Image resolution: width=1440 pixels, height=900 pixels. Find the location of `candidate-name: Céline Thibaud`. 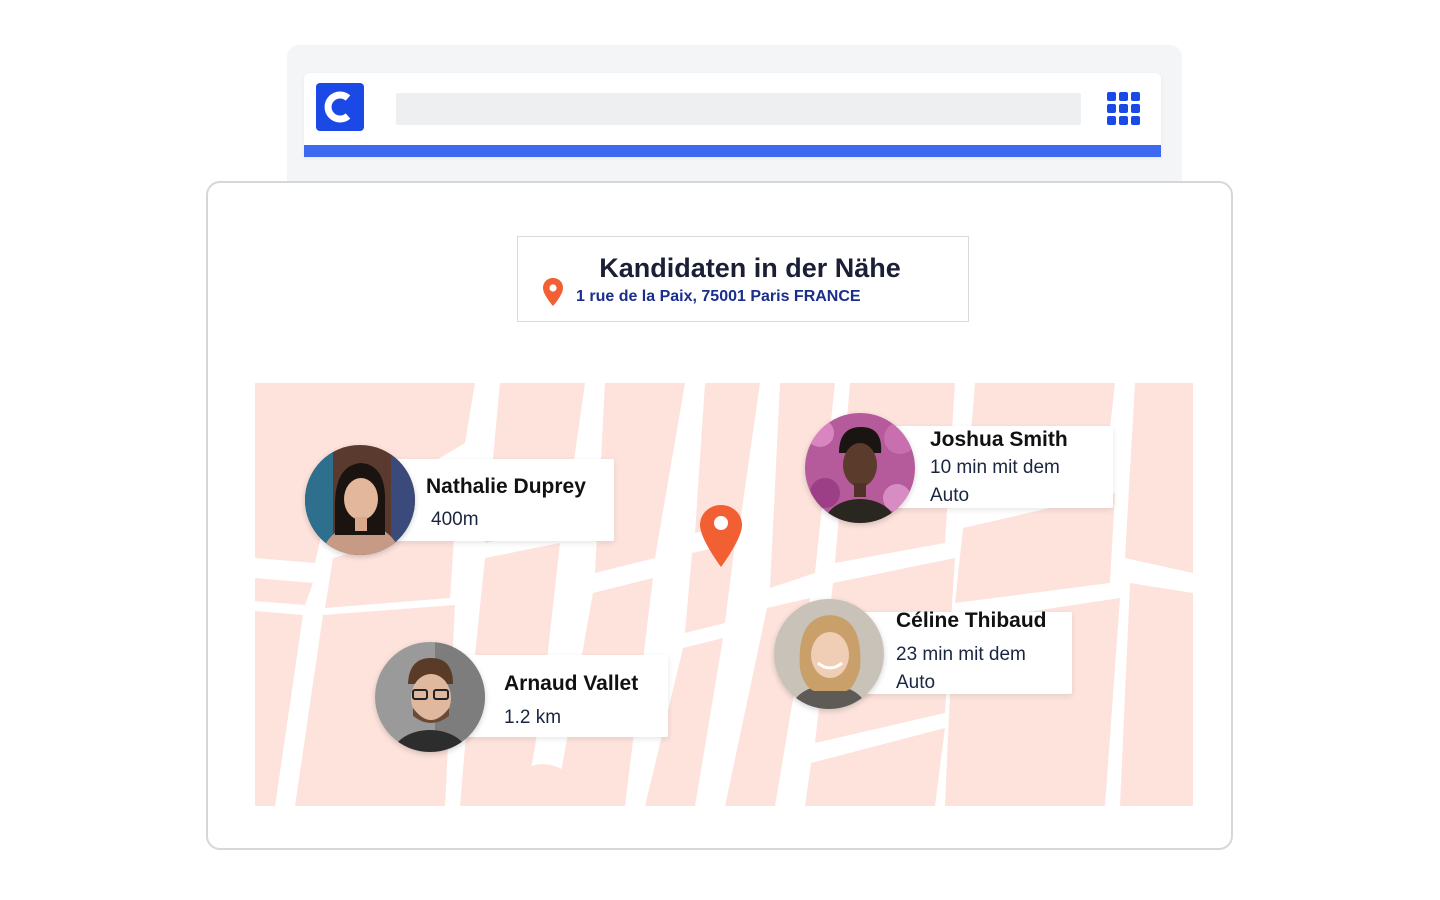

candidate-name: Céline Thibaud is located at coordinates (971, 620).